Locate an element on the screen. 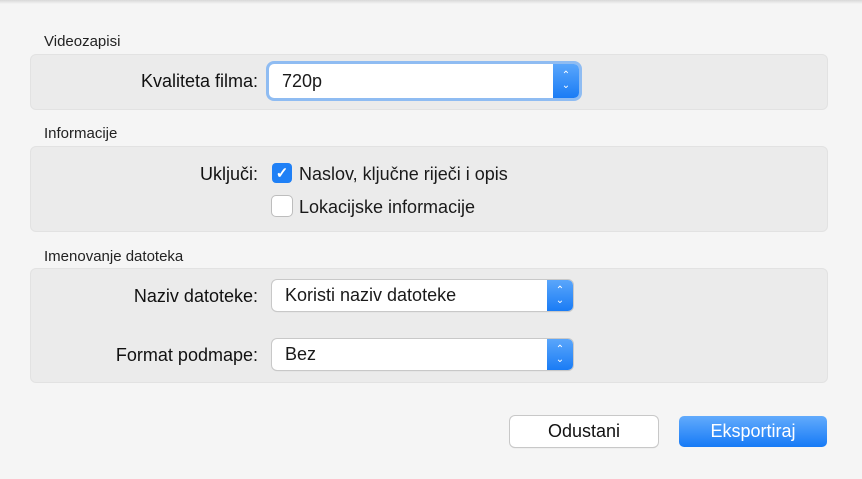 The width and height of the screenshot is (862, 479). include-label: Uključi: is located at coordinates (228, 174).